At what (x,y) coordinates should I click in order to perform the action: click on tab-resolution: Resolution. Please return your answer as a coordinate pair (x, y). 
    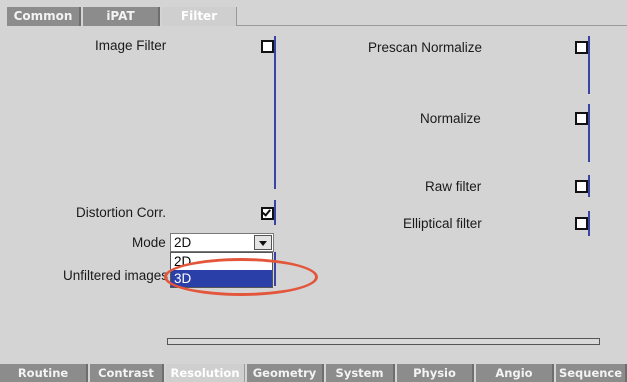
    Looking at the image, I should click on (205, 373).